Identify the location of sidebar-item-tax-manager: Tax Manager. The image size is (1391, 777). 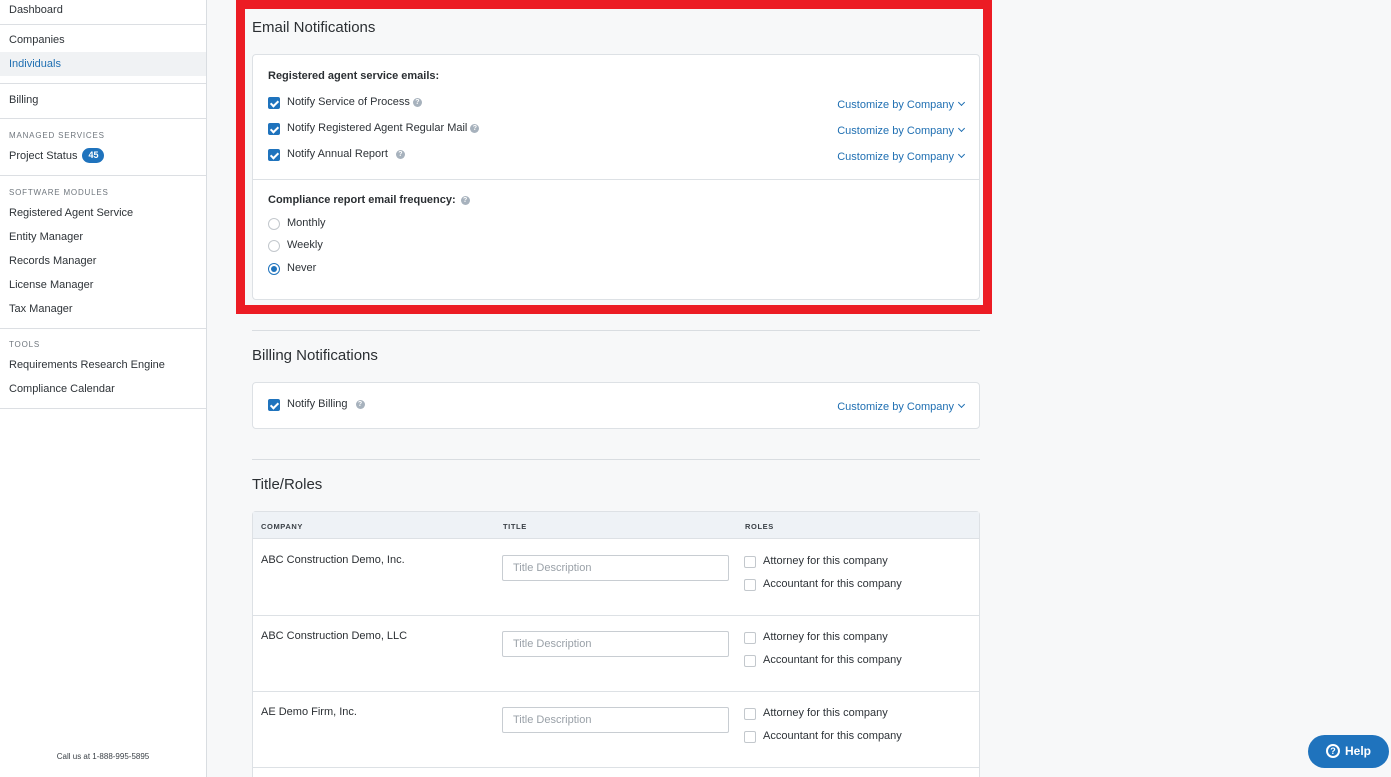
(103, 309).